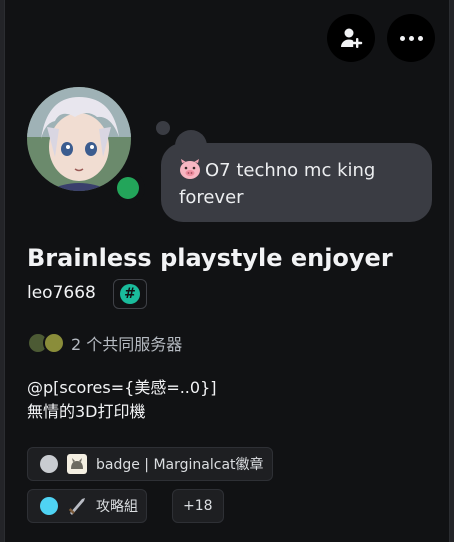  I want to click on more-roles-count: +18, so click(198, 506).